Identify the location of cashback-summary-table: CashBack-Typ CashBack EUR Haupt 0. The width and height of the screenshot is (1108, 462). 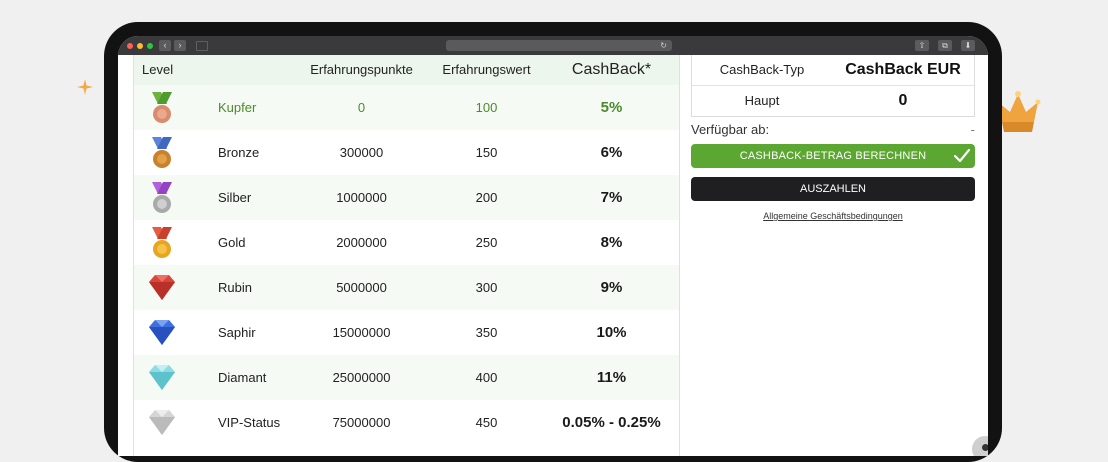
(833, 86).